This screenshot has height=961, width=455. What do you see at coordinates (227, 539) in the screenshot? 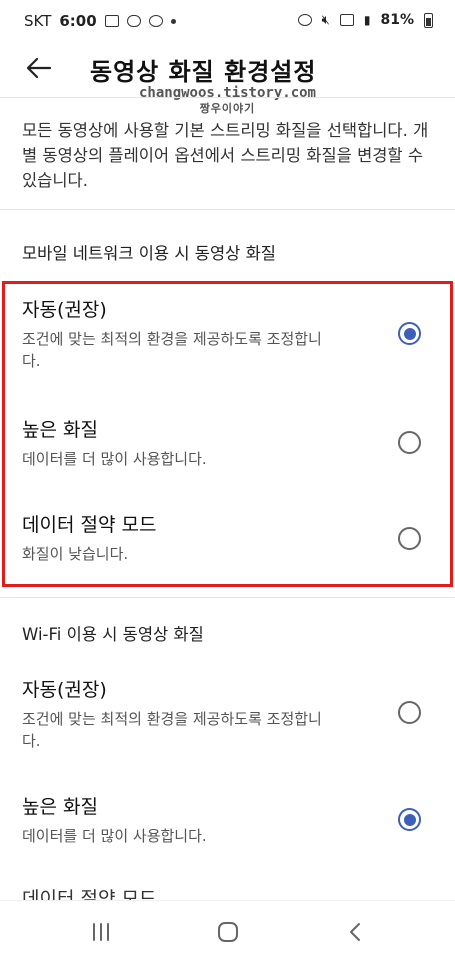
I see `mobile-option-saver: 데이터 절약 모드 화질이 낮습니다.` at bounding box center [227, 539].